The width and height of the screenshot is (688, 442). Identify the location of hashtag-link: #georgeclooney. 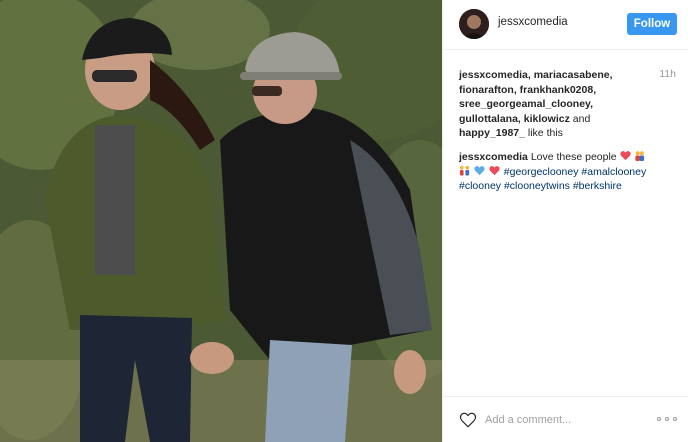
(541, 172).